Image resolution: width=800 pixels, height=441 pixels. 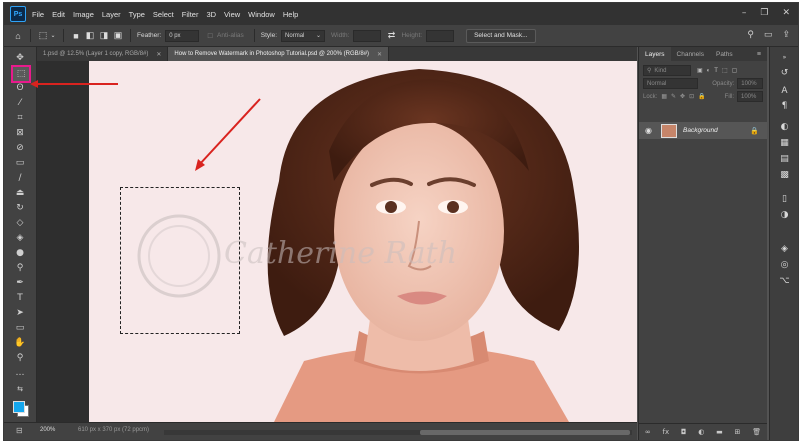 I want to click on status-icon: ⊟, so click(x=19, y=430).